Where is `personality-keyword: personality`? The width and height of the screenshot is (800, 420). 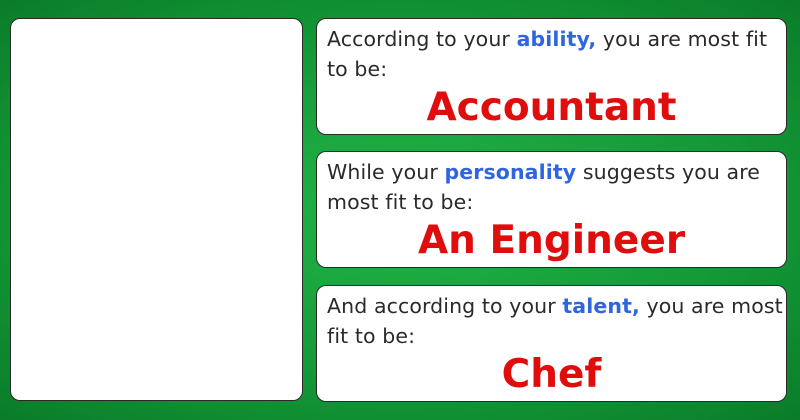 personality-keyword: personality is located at coordinates (510, 172).